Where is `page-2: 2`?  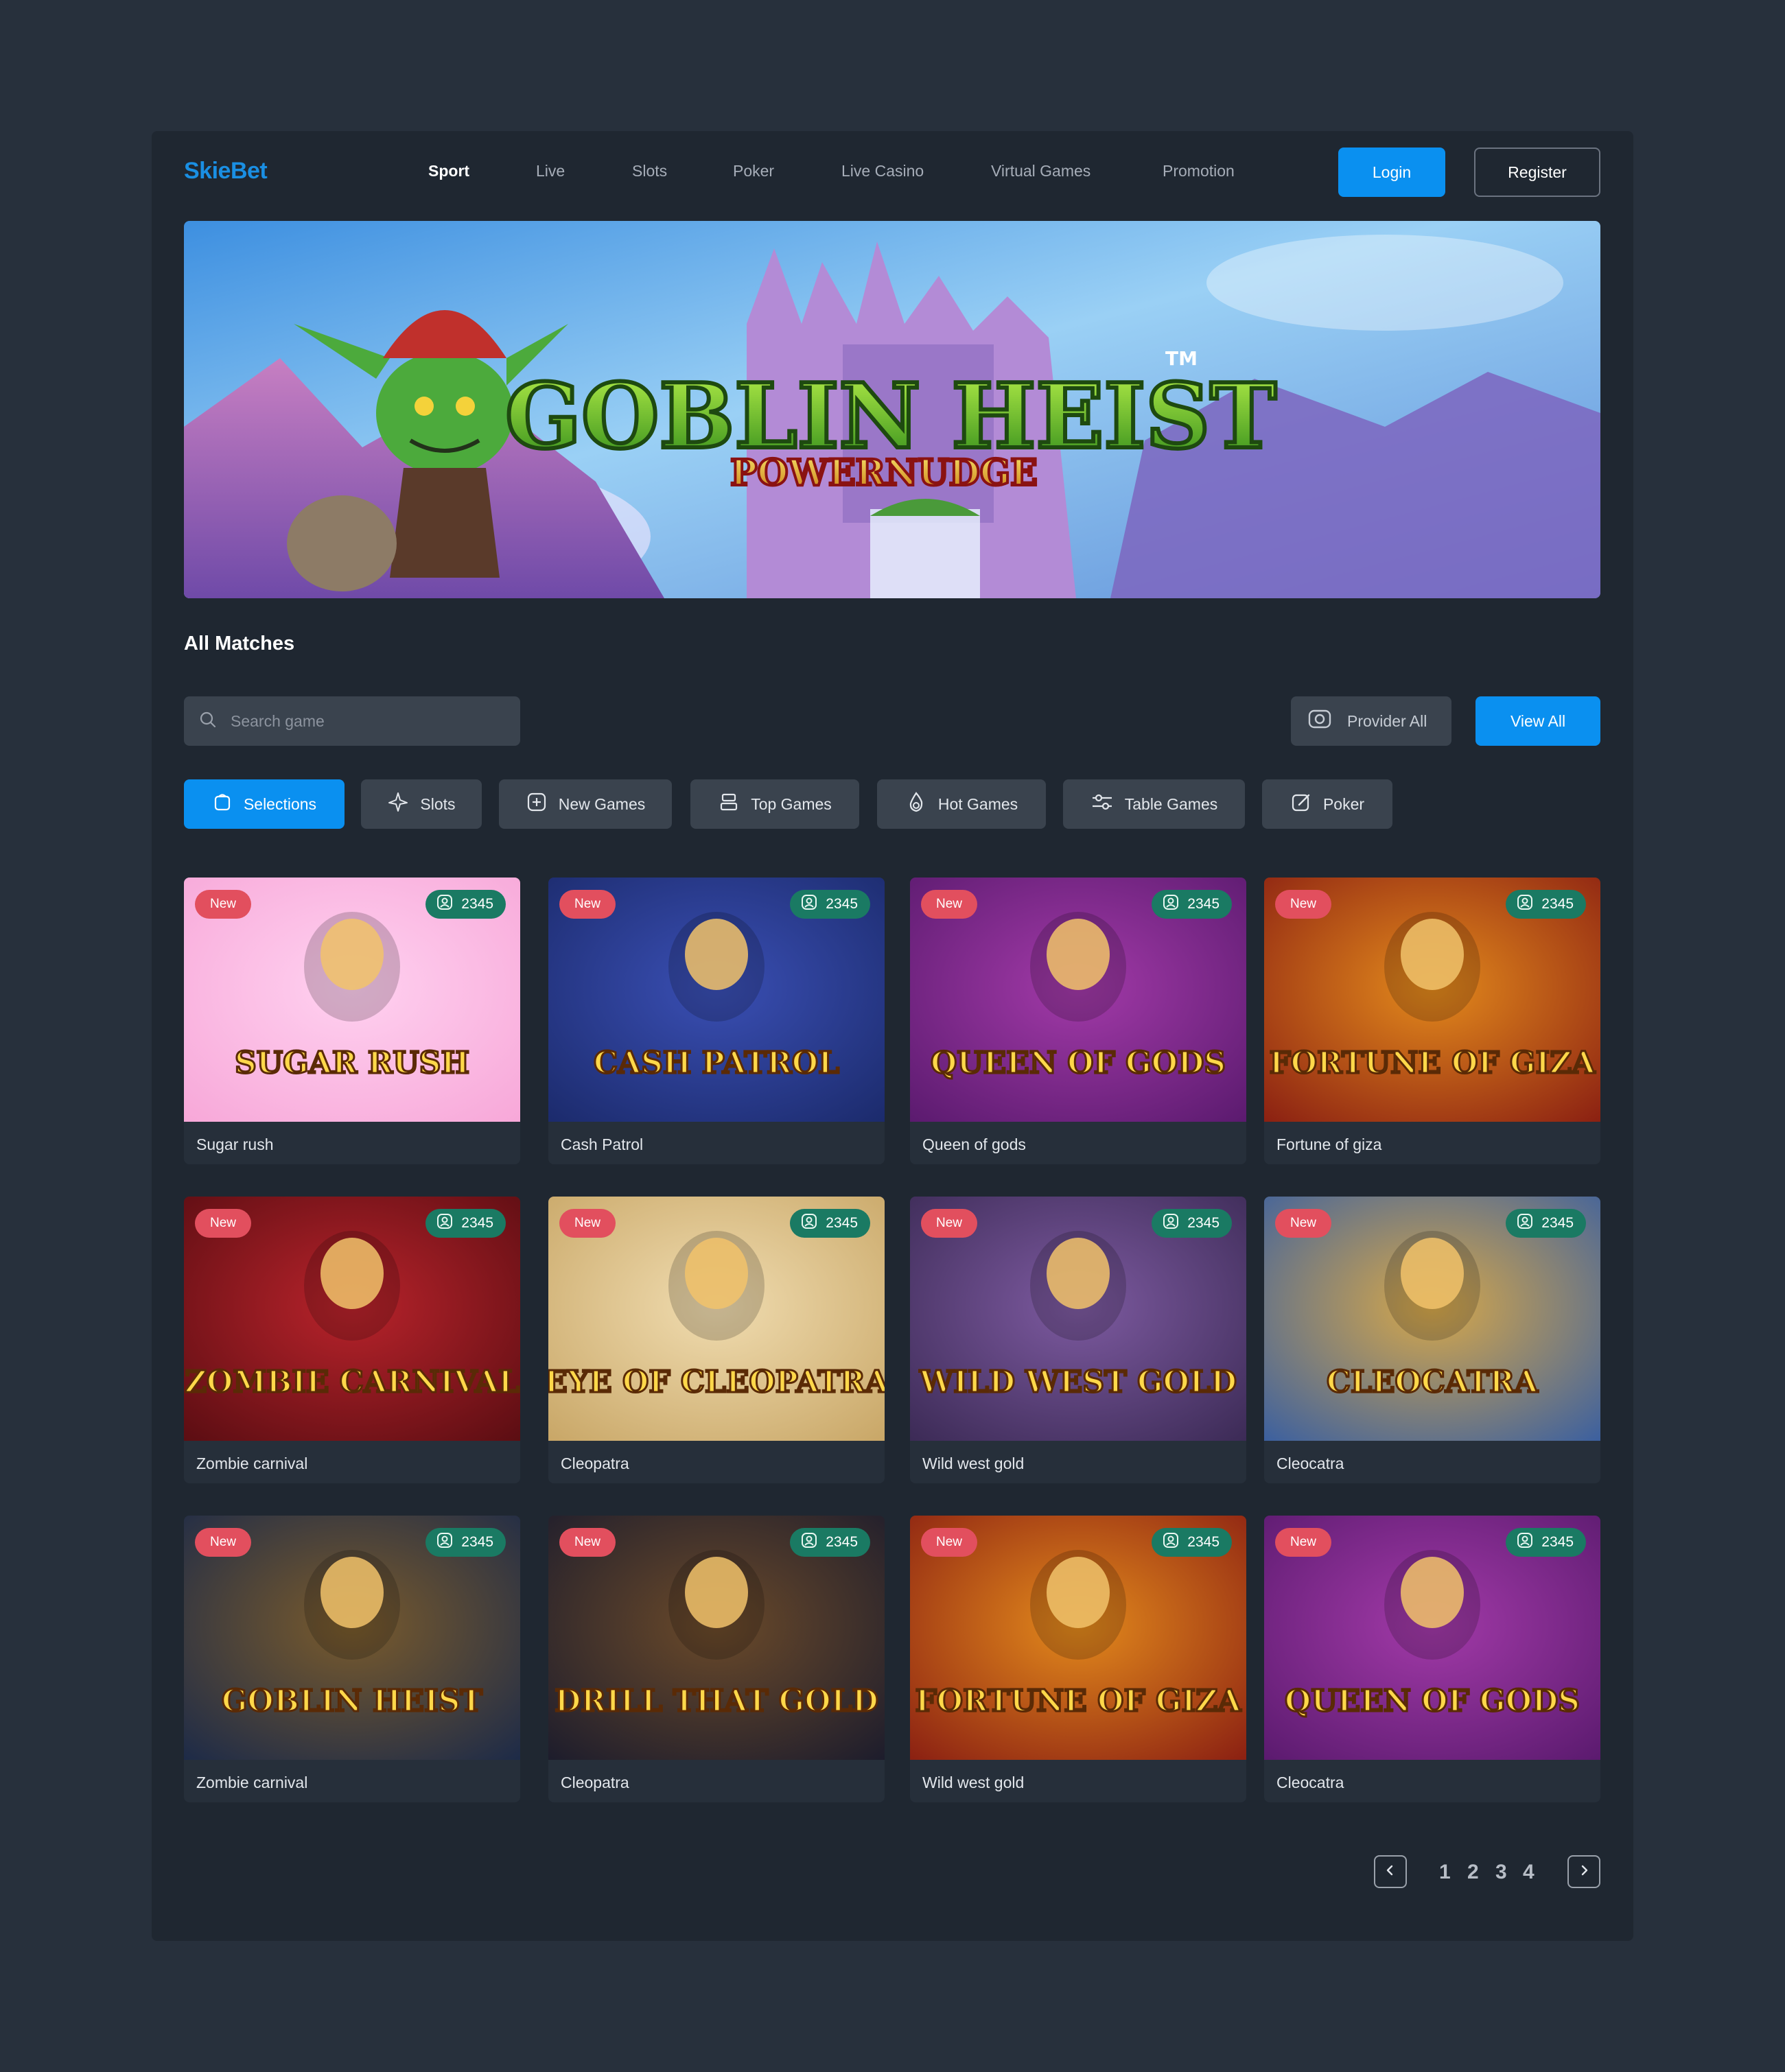 page-2: 2 is located at coordinates (1473, 1872).